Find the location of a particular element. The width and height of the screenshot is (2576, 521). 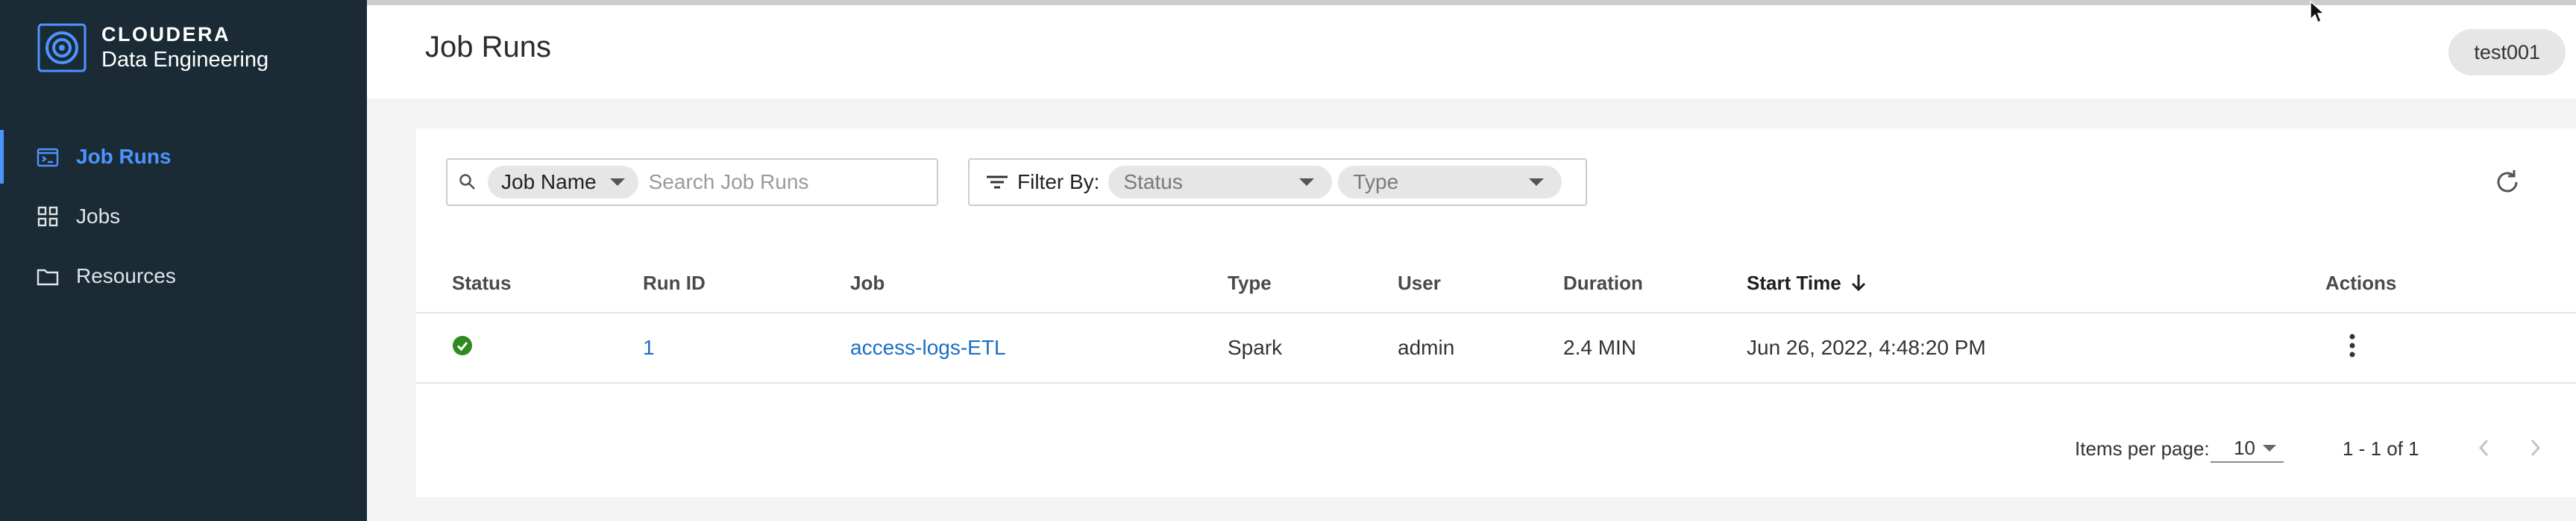

search-field-selector: Job Name is located at coordinates (563, 182).